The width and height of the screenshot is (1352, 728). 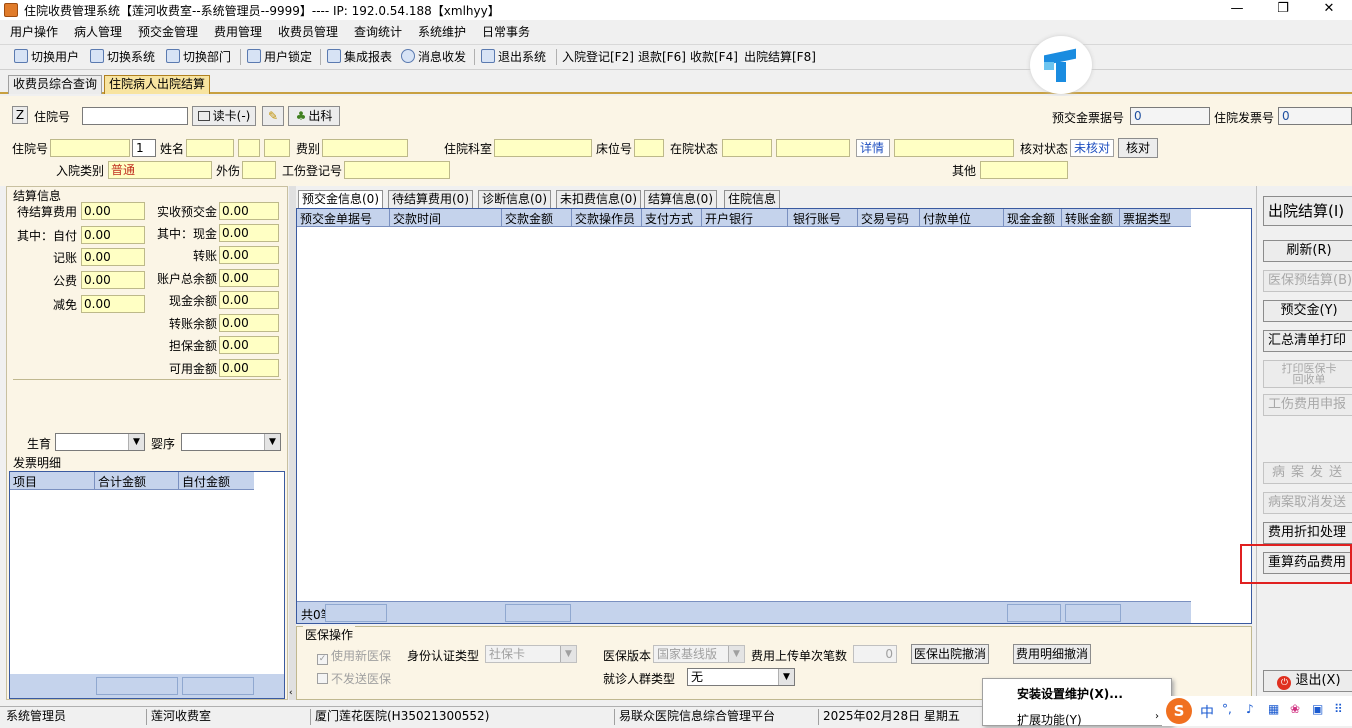 What do you see at coordinates (354, 678) in the screenshot?
I see `no-send-checkbox: 不发送医保` at bounding box center [354, 678].